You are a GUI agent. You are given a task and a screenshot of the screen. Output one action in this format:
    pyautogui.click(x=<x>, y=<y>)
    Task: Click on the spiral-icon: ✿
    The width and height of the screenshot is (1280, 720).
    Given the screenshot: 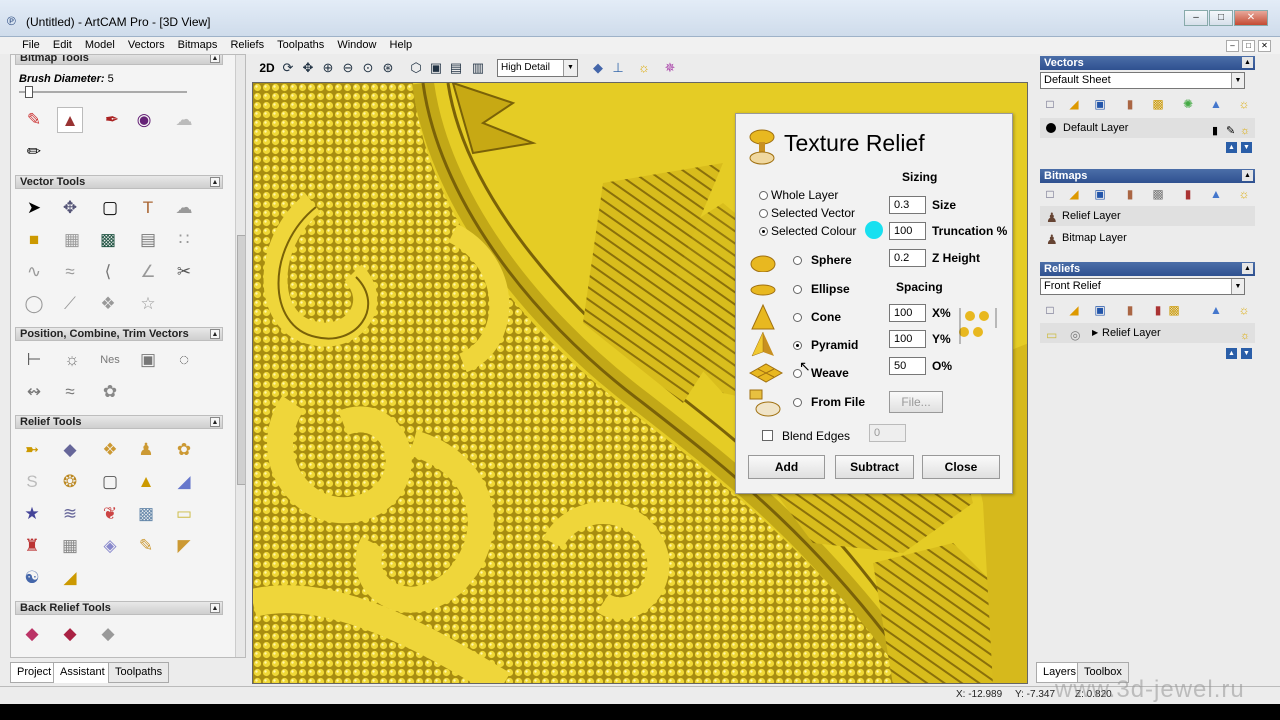 What is the action you would take?
    pyautogui.click(x=110, y=392)
    